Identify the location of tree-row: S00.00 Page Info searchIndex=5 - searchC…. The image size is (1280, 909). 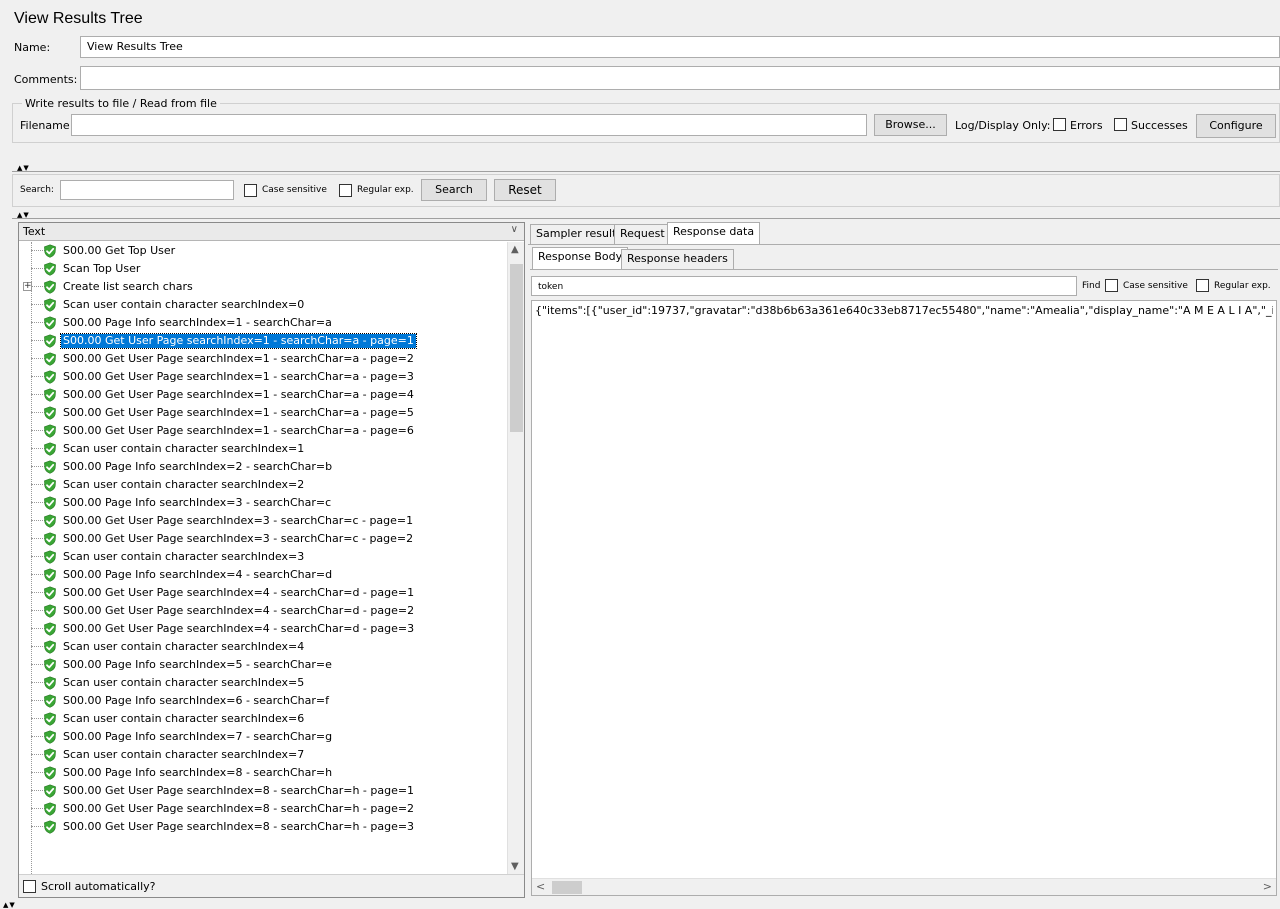
(263, 665).